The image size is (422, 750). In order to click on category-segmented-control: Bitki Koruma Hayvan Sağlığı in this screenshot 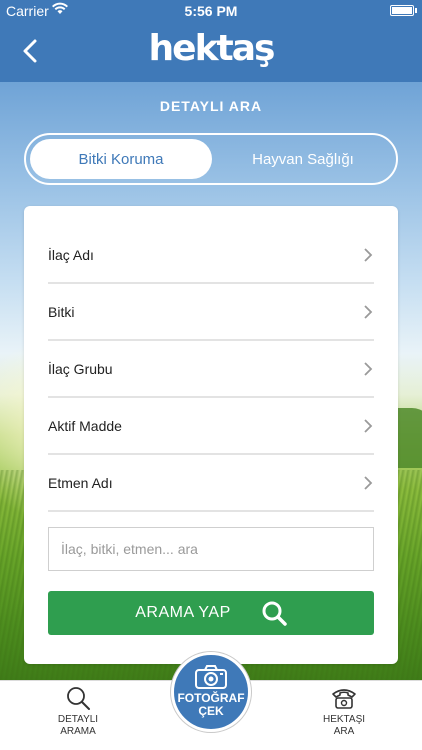, I will do `click(211, 159)`.